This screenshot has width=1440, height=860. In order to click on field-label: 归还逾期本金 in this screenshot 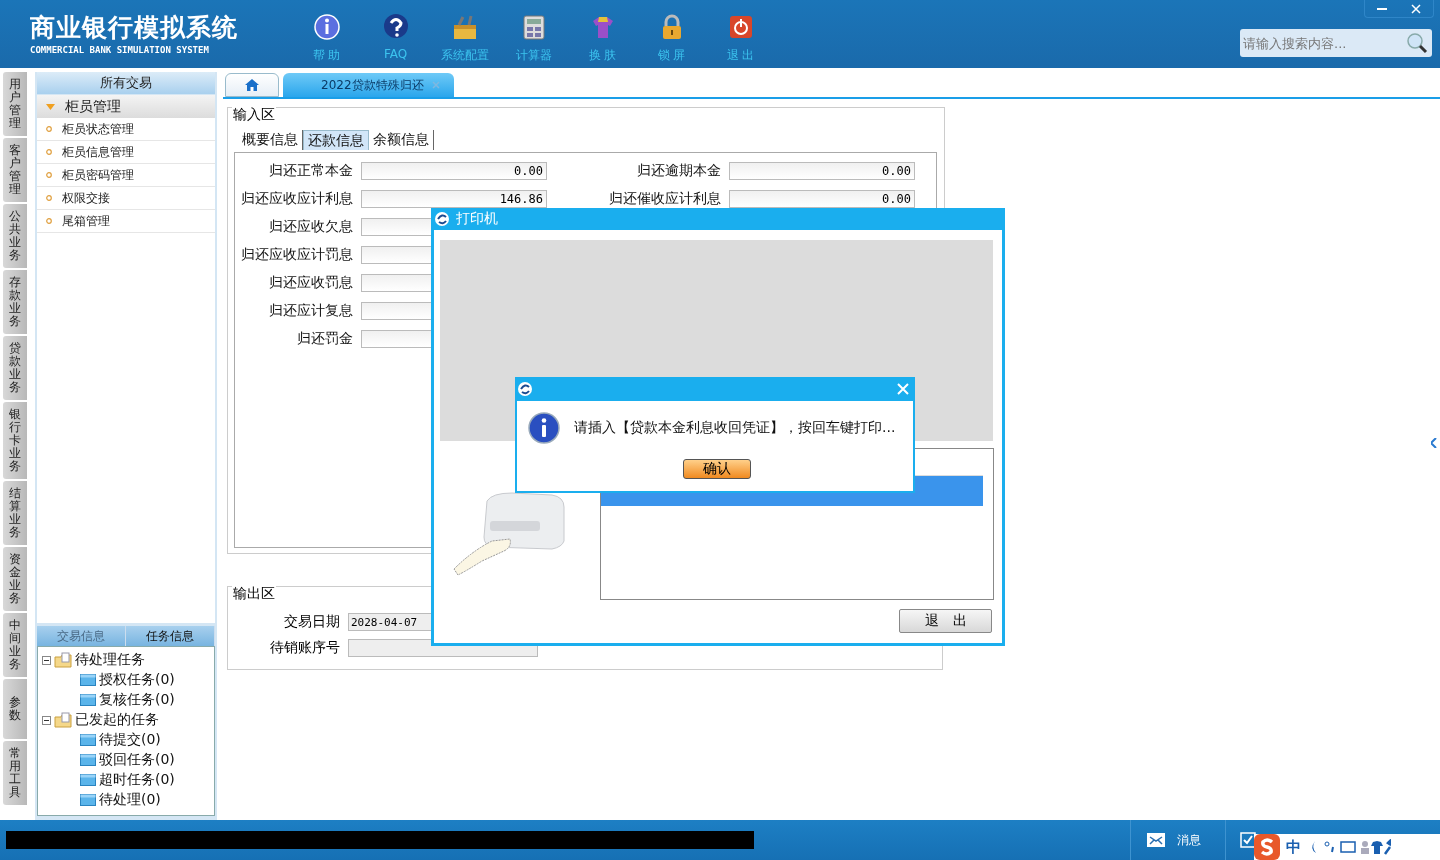, I will do `click(678, 171)`.